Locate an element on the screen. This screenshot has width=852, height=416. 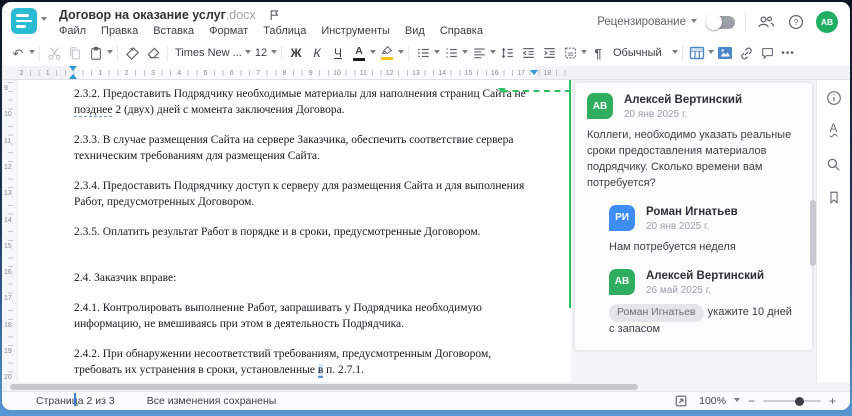
zoom-slider-knob is located at coordinates (799, 401).